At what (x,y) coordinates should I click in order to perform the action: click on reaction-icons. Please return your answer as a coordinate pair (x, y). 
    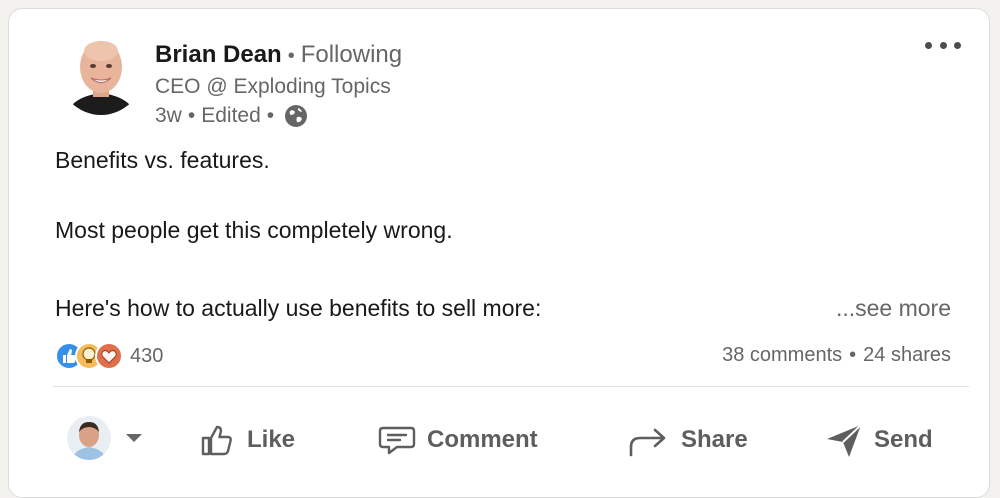
    Looking at the image, I should click on (91, 356).